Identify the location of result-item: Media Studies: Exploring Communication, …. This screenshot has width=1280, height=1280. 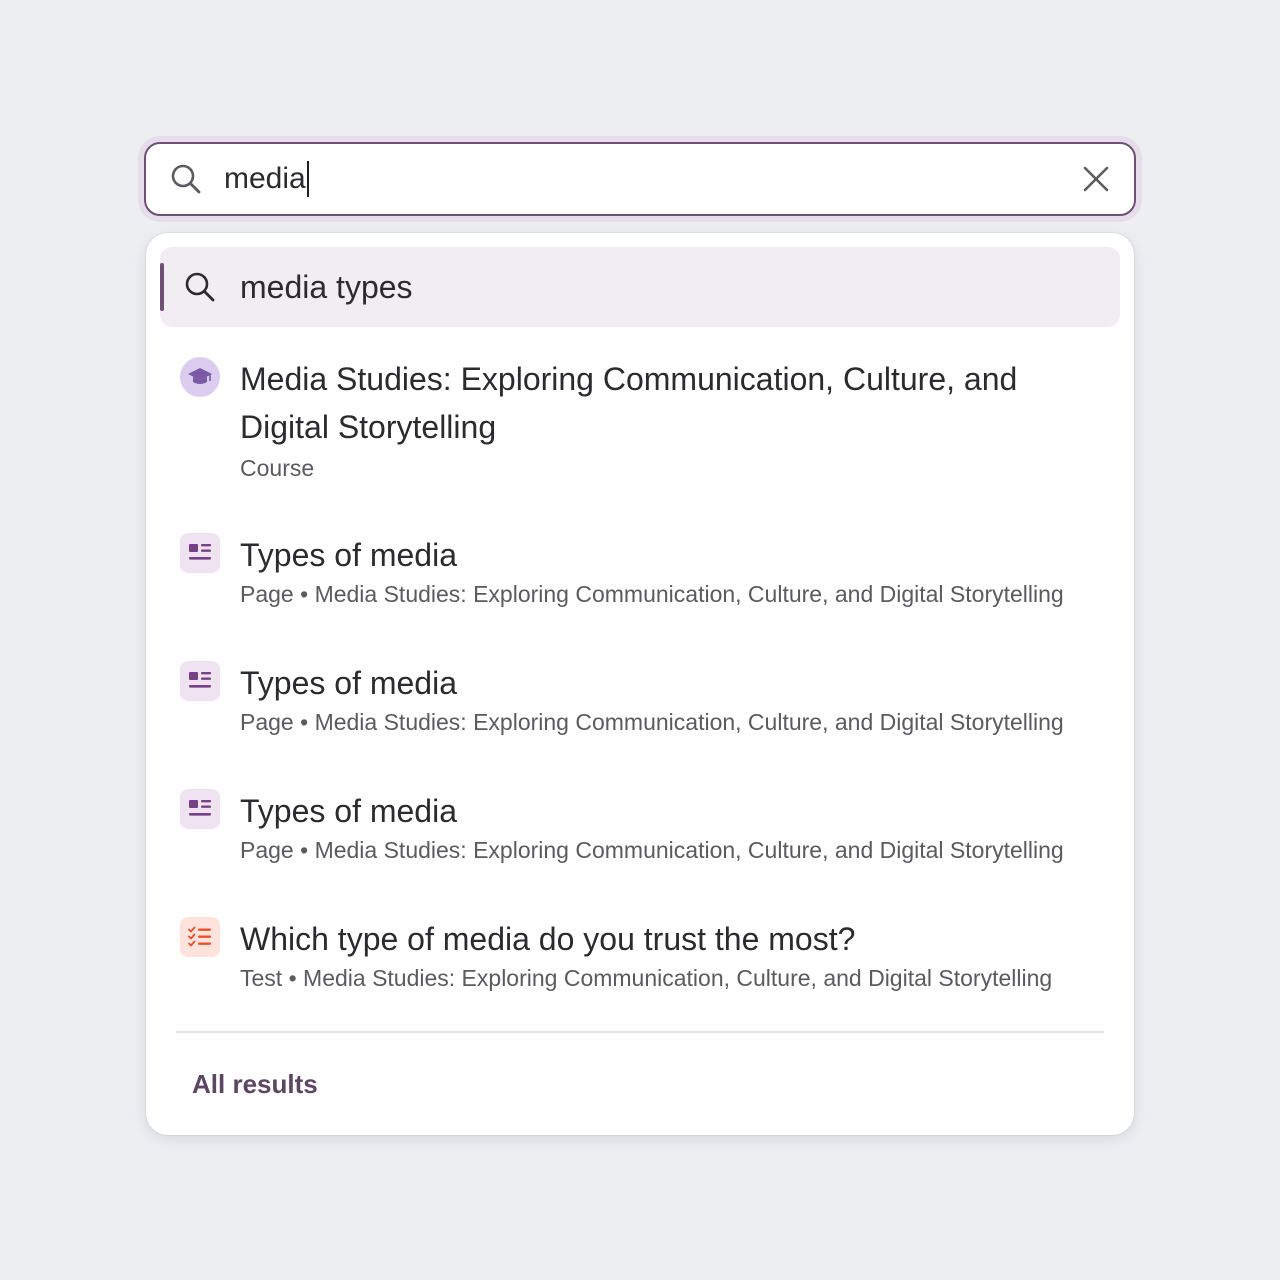
(645, 420).